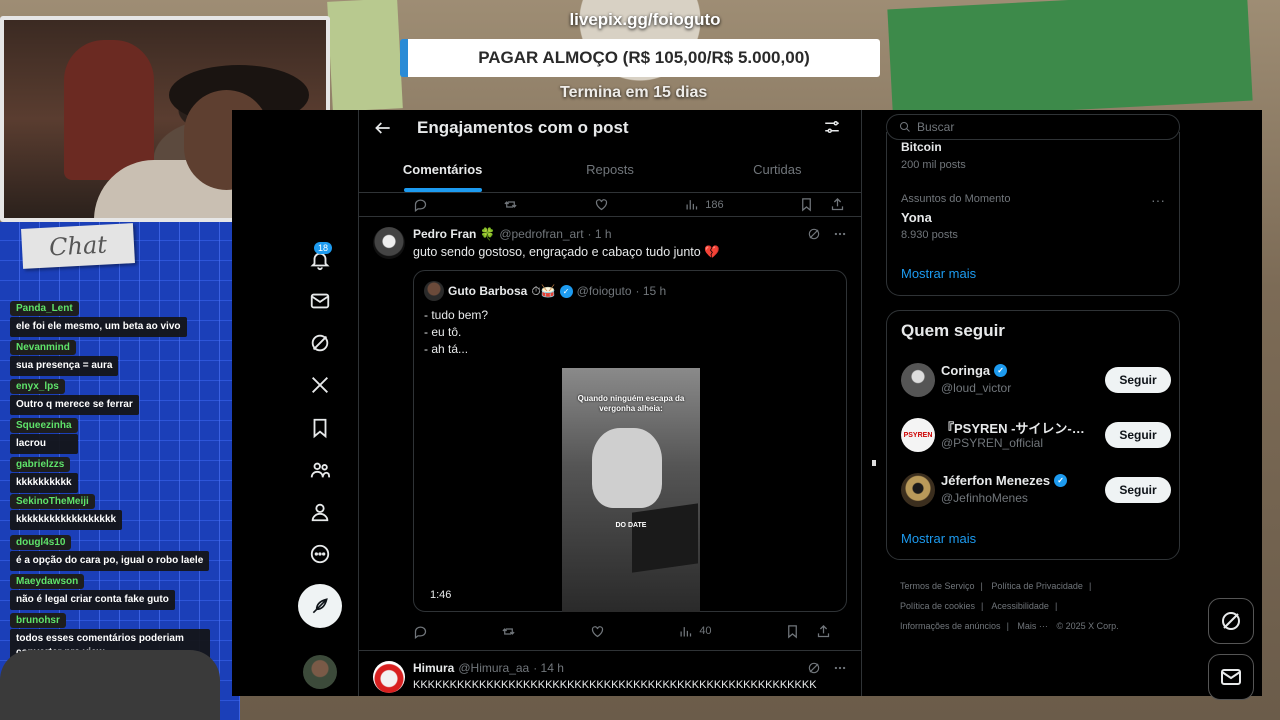  What do you see at coordinates (74, 405) in the screenshot?
I see `chat-text: Outro q merece se ferrar` at bounding box center [74, 405].